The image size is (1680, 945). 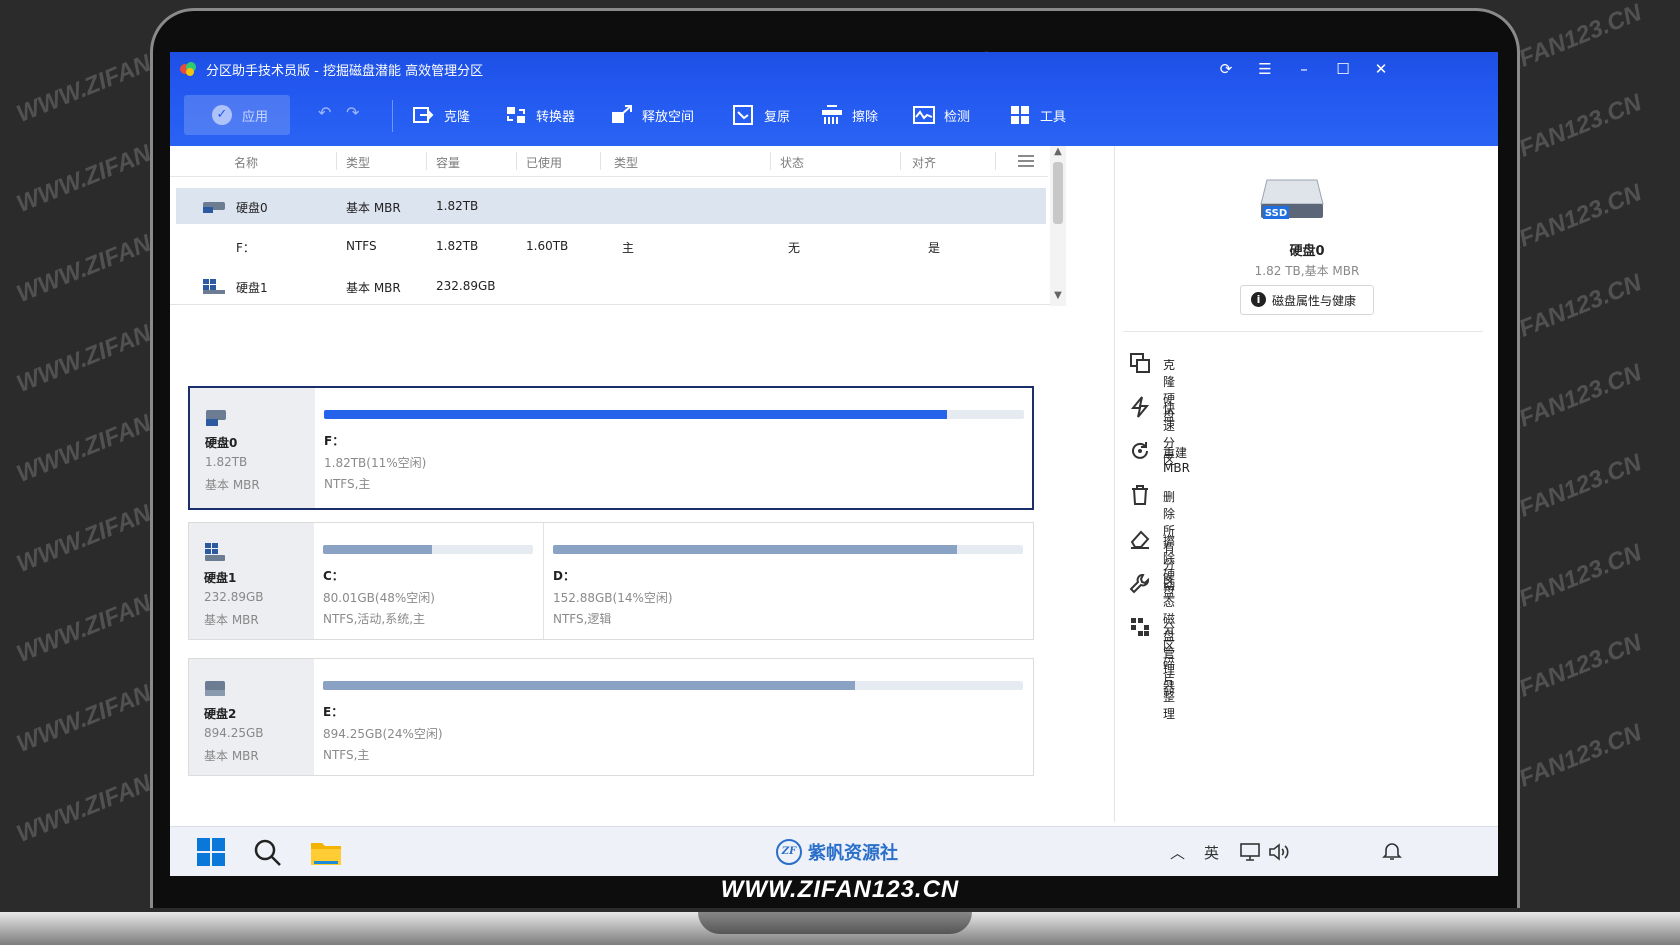 What do you see at coordinates (1280, 852) in the screenshot?
I see `volume-icon` at bounding box center [1280, 852].